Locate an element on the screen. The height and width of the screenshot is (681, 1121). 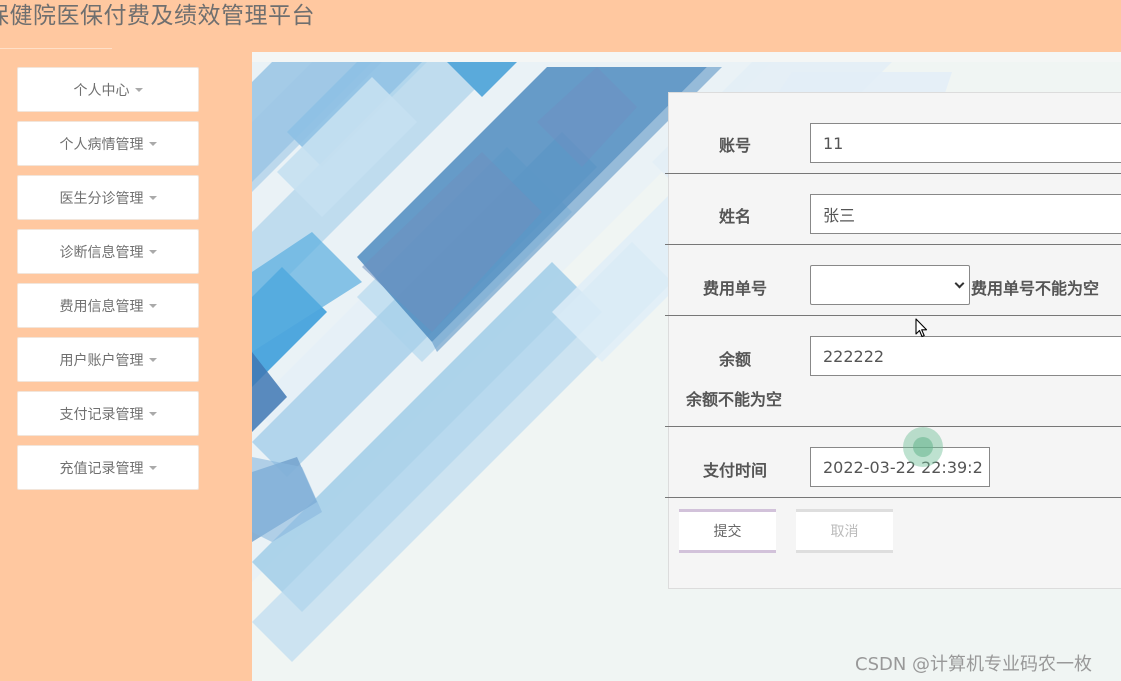
click-indicator is located at coordinates (923, 447).